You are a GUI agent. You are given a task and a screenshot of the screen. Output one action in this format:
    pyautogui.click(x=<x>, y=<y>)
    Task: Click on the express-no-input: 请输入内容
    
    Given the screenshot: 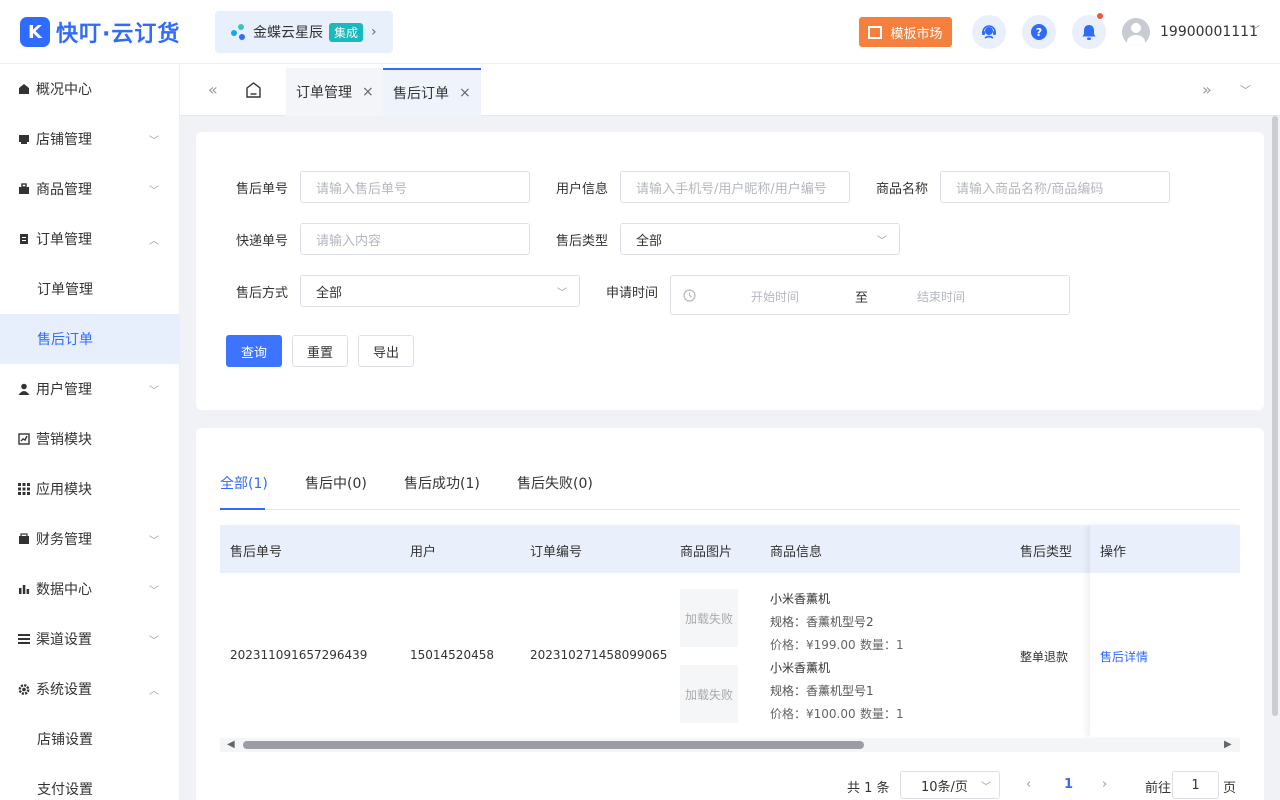 What is the action you would take?
    pyautogui.click(x=415, y=239)
    